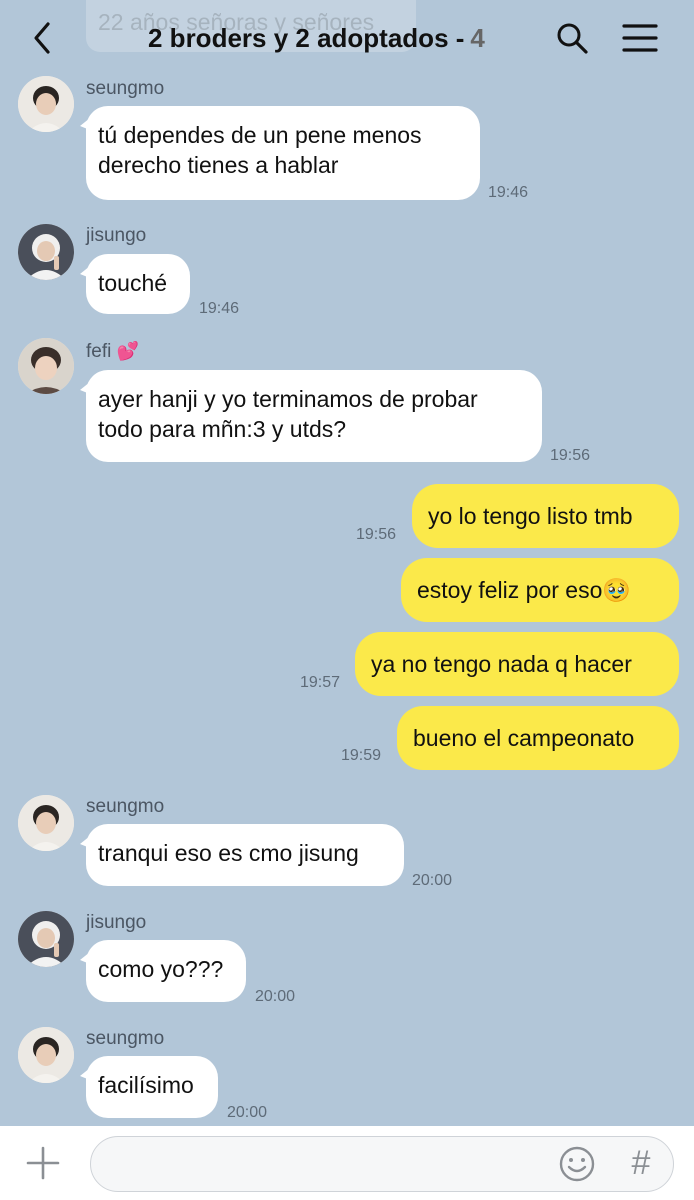 The width and height of the screenshot is (694, 1200). I want to click on menu-button, so click(640, 38).